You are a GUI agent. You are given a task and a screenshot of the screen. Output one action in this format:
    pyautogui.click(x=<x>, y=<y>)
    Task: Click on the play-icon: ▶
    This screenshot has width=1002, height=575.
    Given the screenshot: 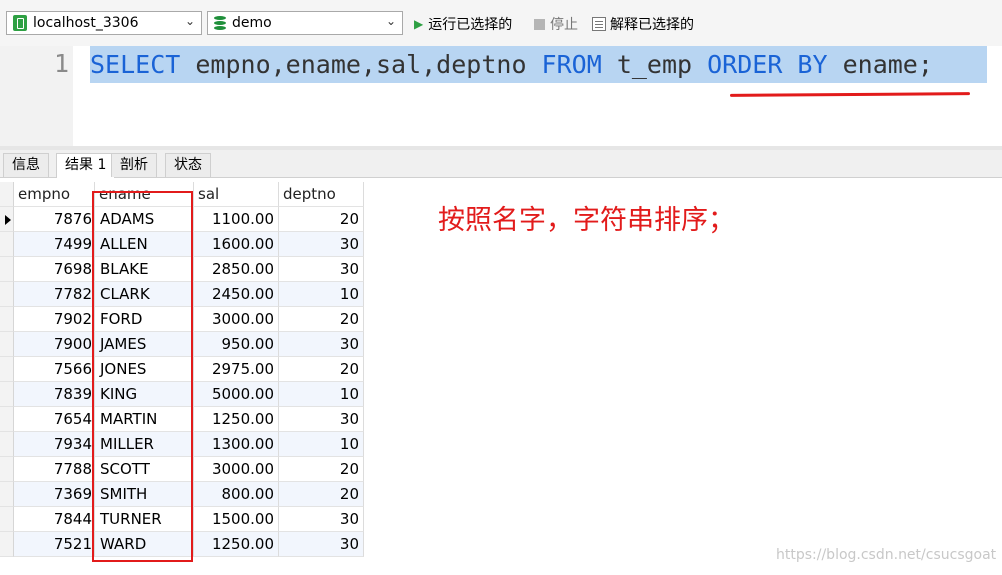 What is the action you would take?
    pyautogui.click(x=419, y=24)
    